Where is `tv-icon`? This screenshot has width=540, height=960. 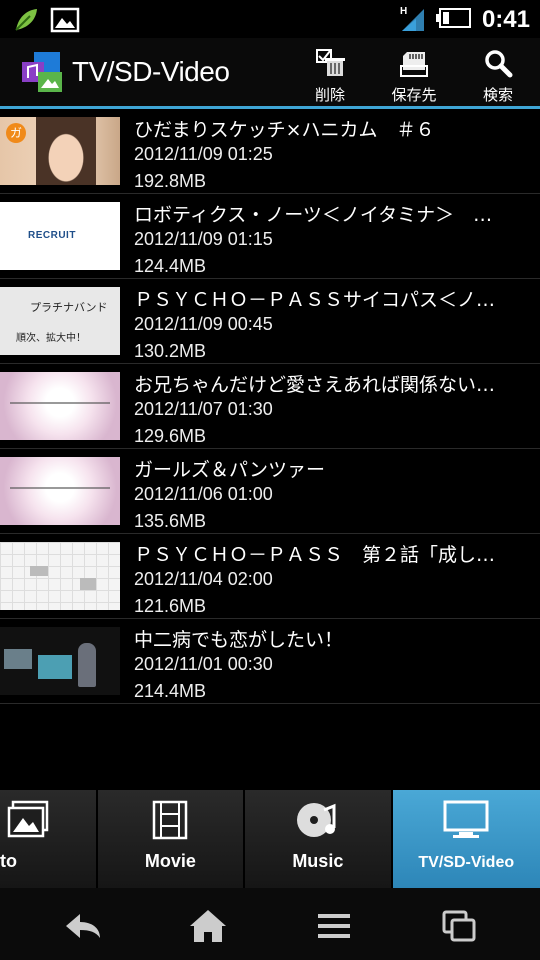
tv-icon is located at coordinates (466, 822).